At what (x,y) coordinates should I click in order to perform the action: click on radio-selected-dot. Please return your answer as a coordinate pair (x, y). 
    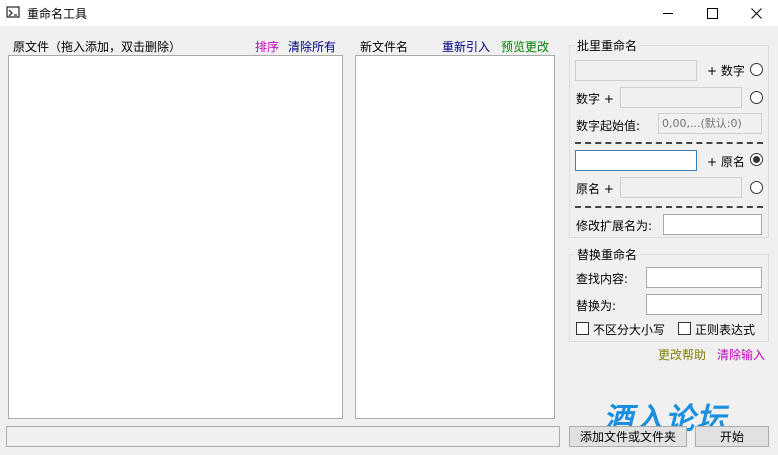
    Looking at the image, I should click on (756, 159).